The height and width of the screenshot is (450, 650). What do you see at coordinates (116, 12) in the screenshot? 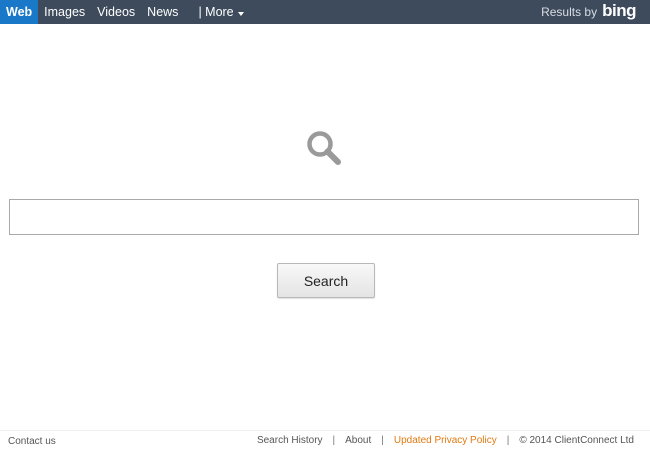
I see `tab-videos: Videos` at bounding box center [116, 12].